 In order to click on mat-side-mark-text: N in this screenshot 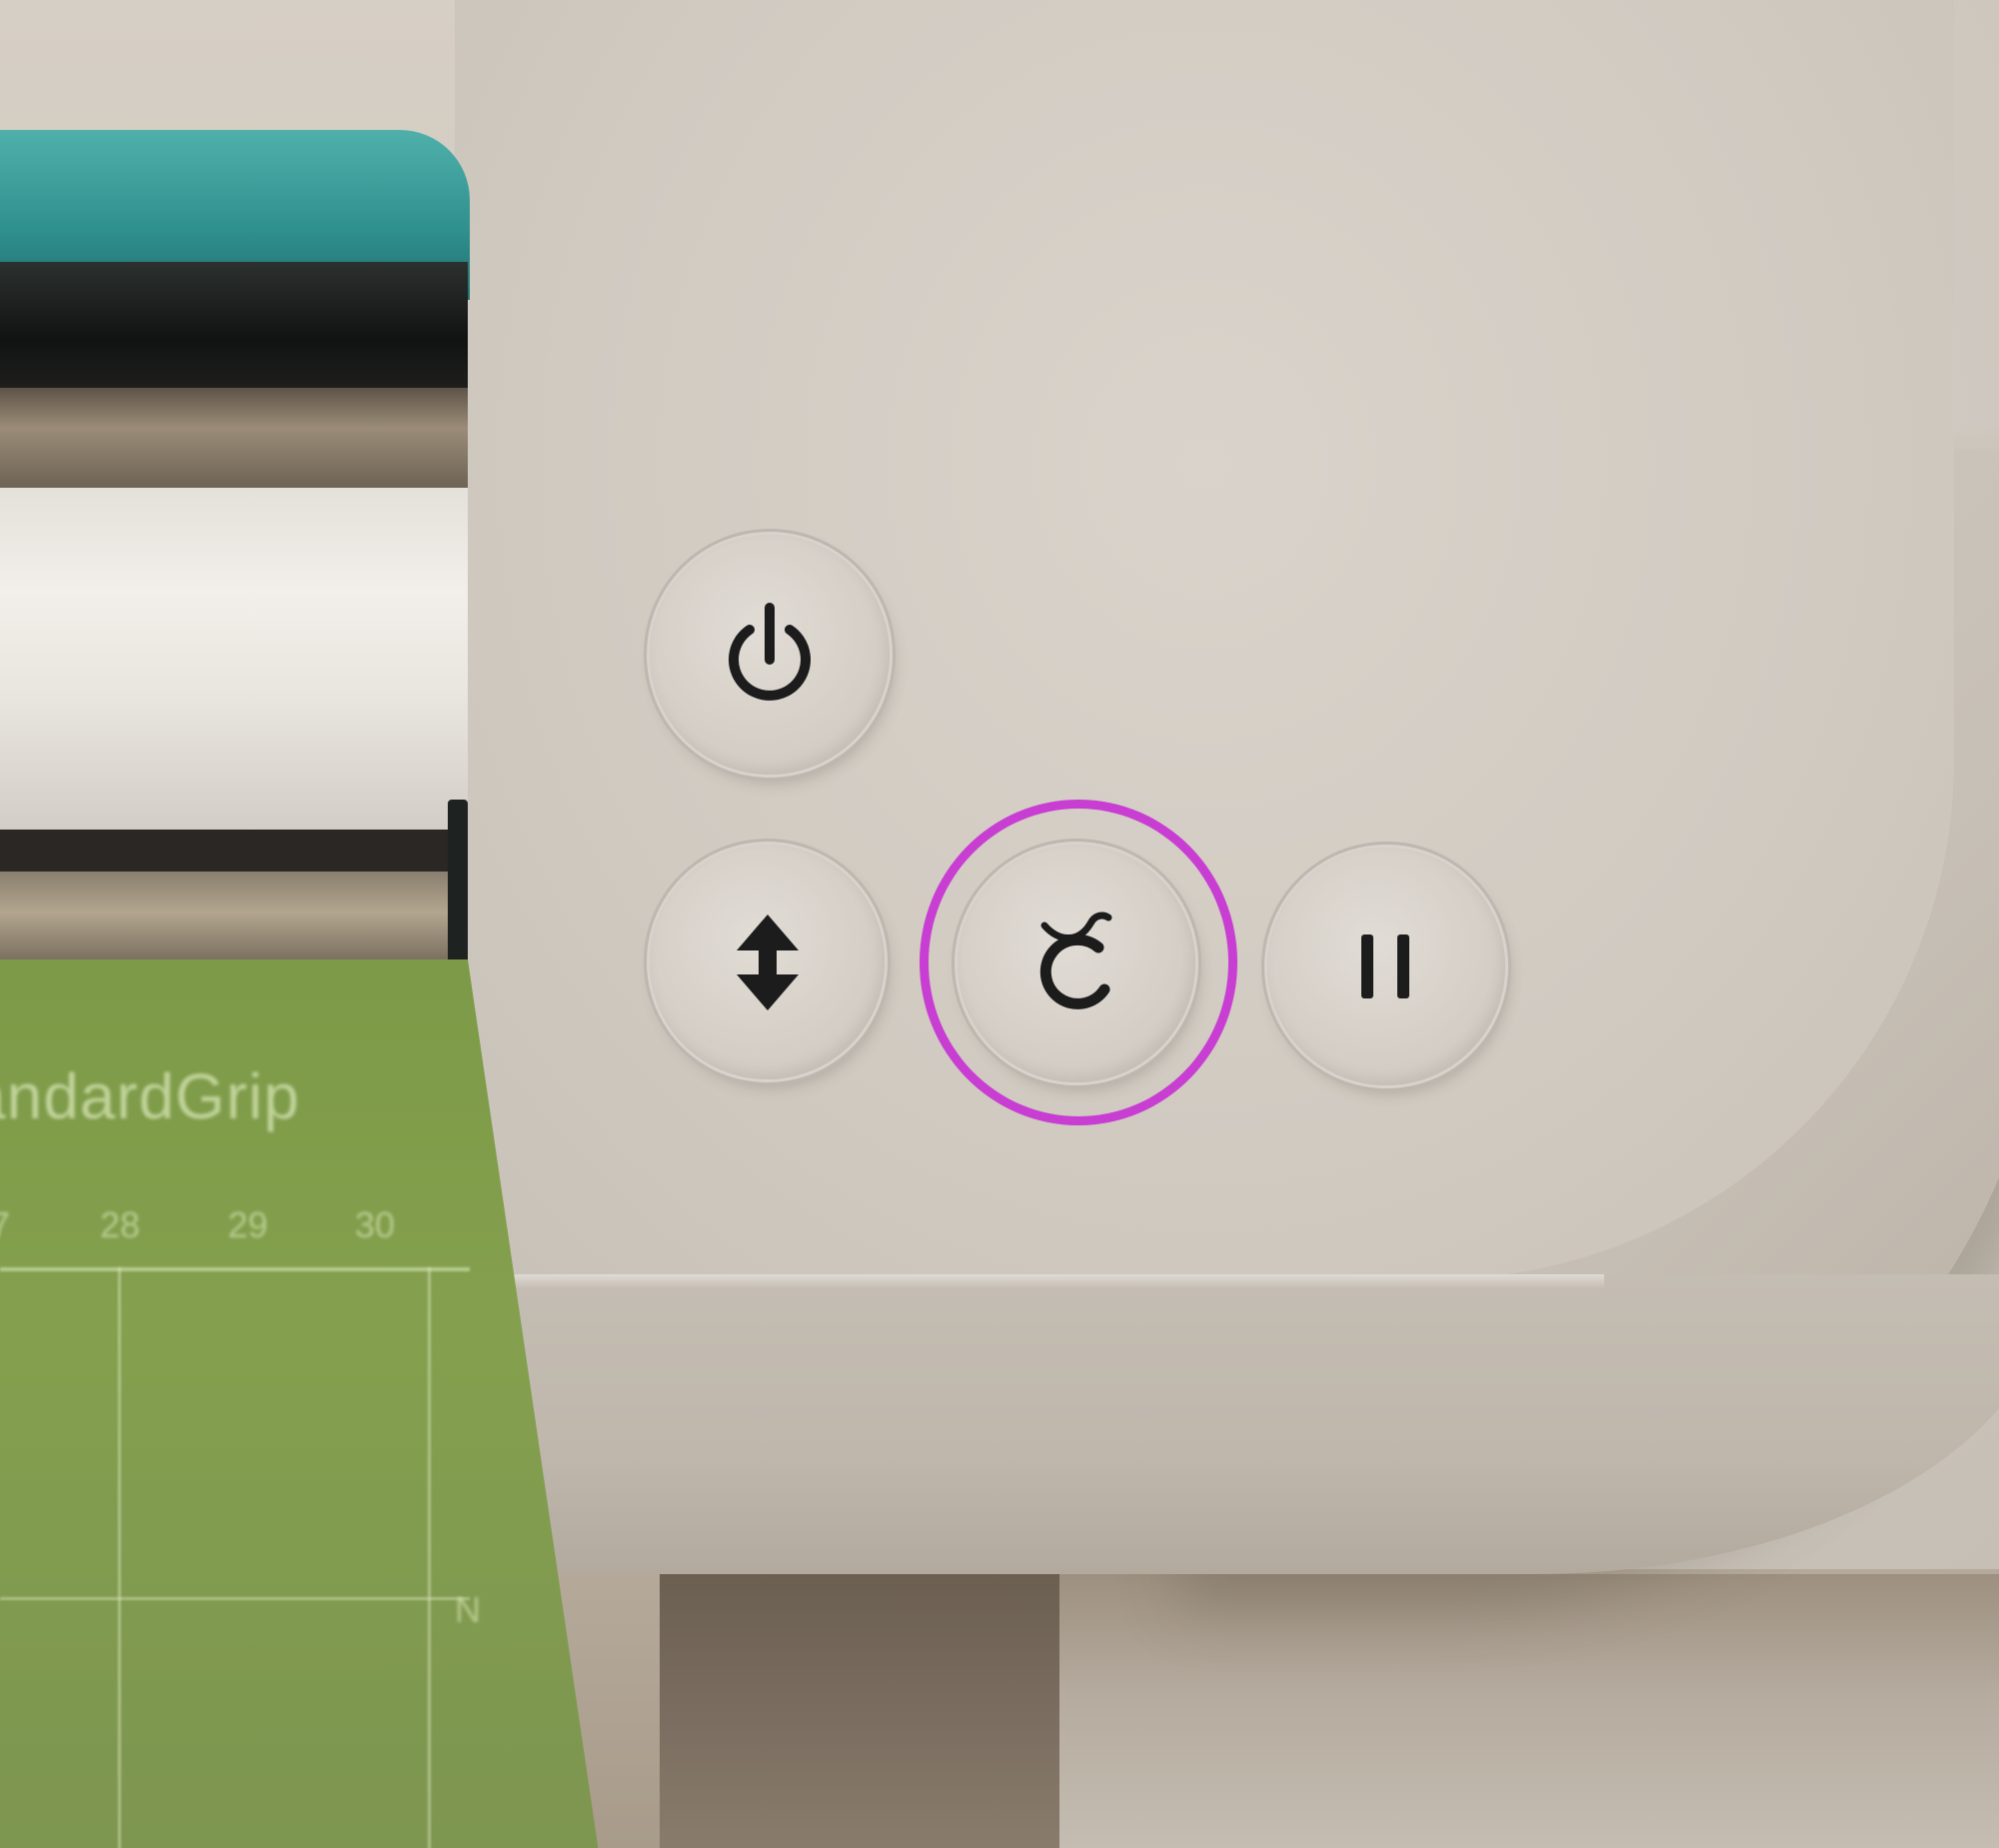, I will do `click(468, 1609)`.